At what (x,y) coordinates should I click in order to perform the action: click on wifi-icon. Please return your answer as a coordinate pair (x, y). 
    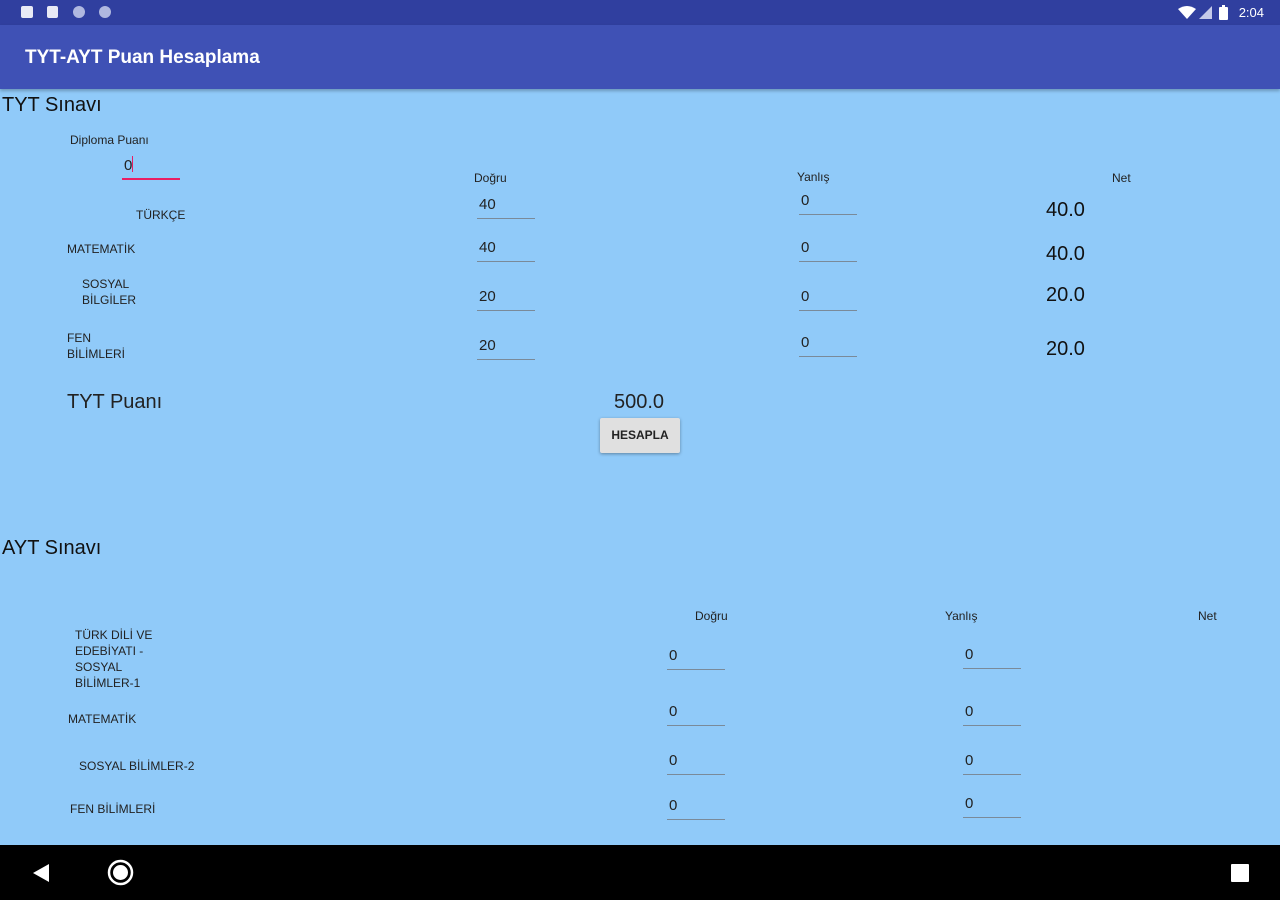
    Looking at the image, I should click on (1187, 12).